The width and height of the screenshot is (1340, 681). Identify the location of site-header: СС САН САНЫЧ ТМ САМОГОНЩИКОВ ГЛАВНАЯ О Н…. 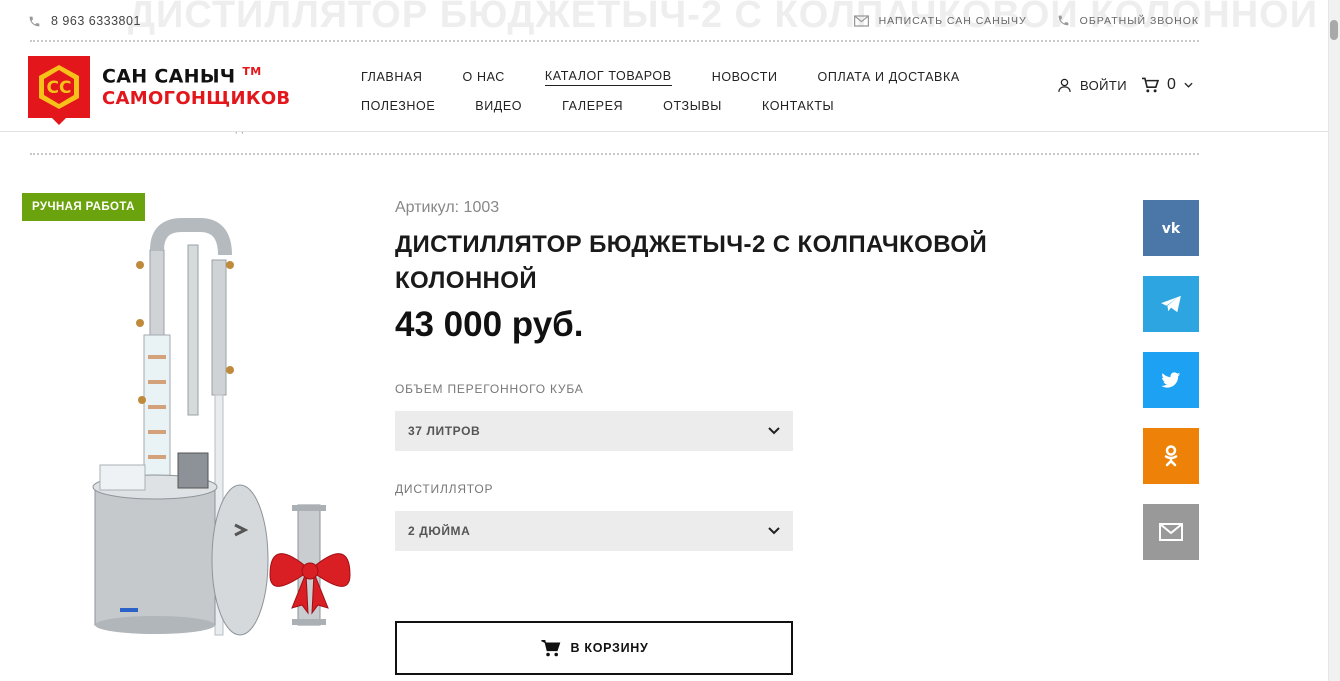
(664, 87).